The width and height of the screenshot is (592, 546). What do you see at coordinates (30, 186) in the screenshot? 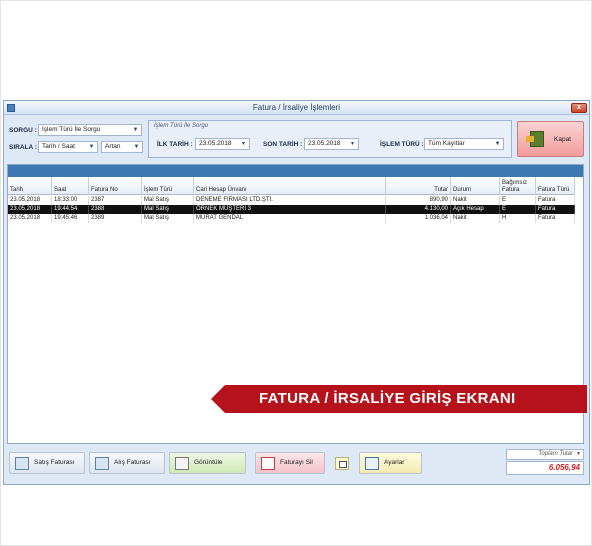
I see `column-header-tarih: Tarih` at bounding box center [30, 186].